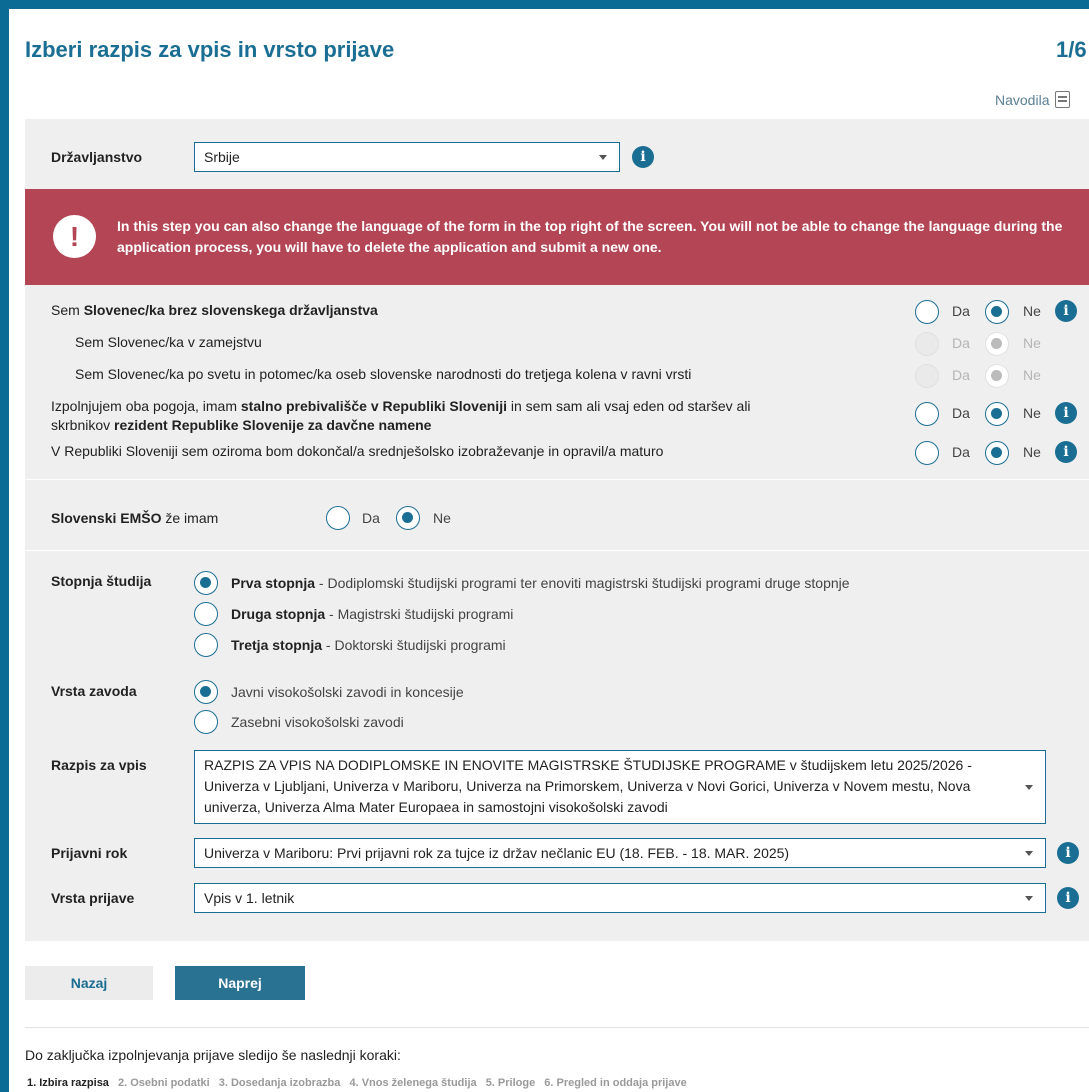 Image resolution: width=1089 pixels, height=1092 pixels. What do you see at coordinates (249, 898) in the screenshot?
I see `application-type-value: Vpis v 1. letnik` at bounding box center [249, 898].